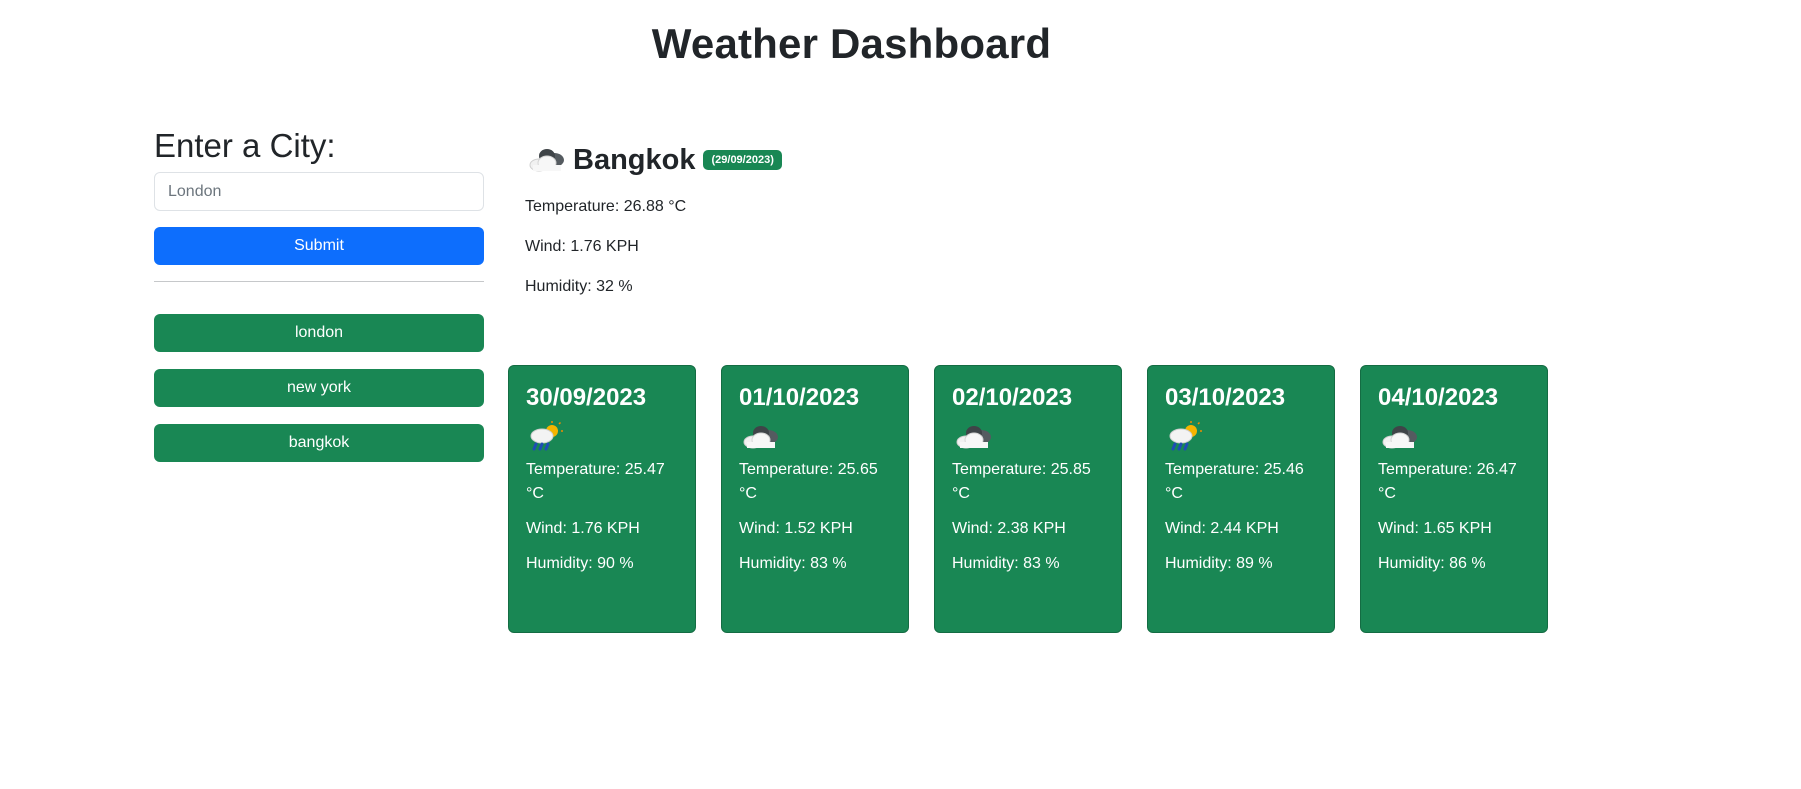 This screenshot has width=1801, height=789. Describe the element at coordinates (319, 443) in the screenshot. I see `history-button-bangkok: bangkok` at that location.